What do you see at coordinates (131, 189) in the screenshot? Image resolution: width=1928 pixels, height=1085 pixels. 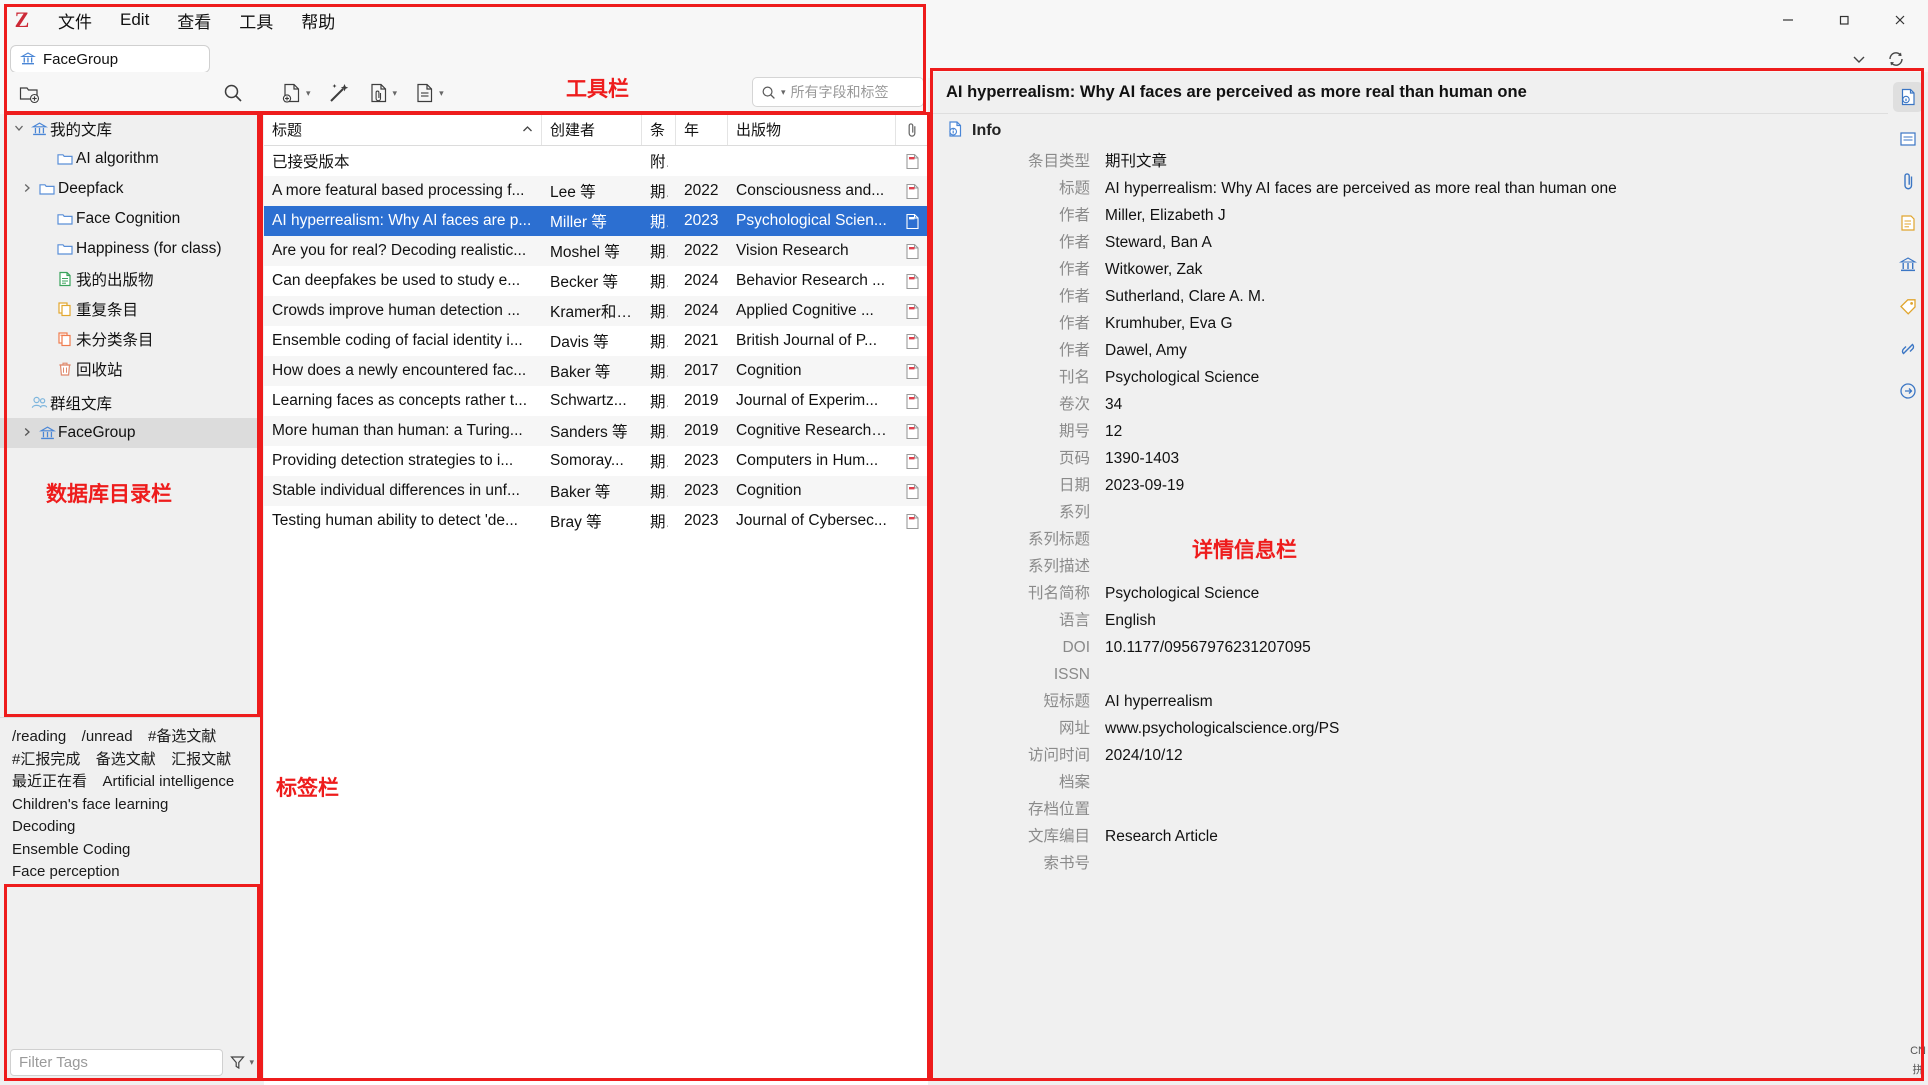 I see `sidebar-item-deepfack: Deepfack` at bounding box center [131, 189].